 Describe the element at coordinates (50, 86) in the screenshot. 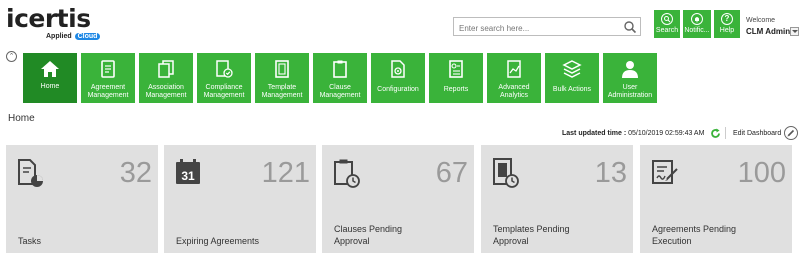

I see `nav-home-label: Home` at that location.